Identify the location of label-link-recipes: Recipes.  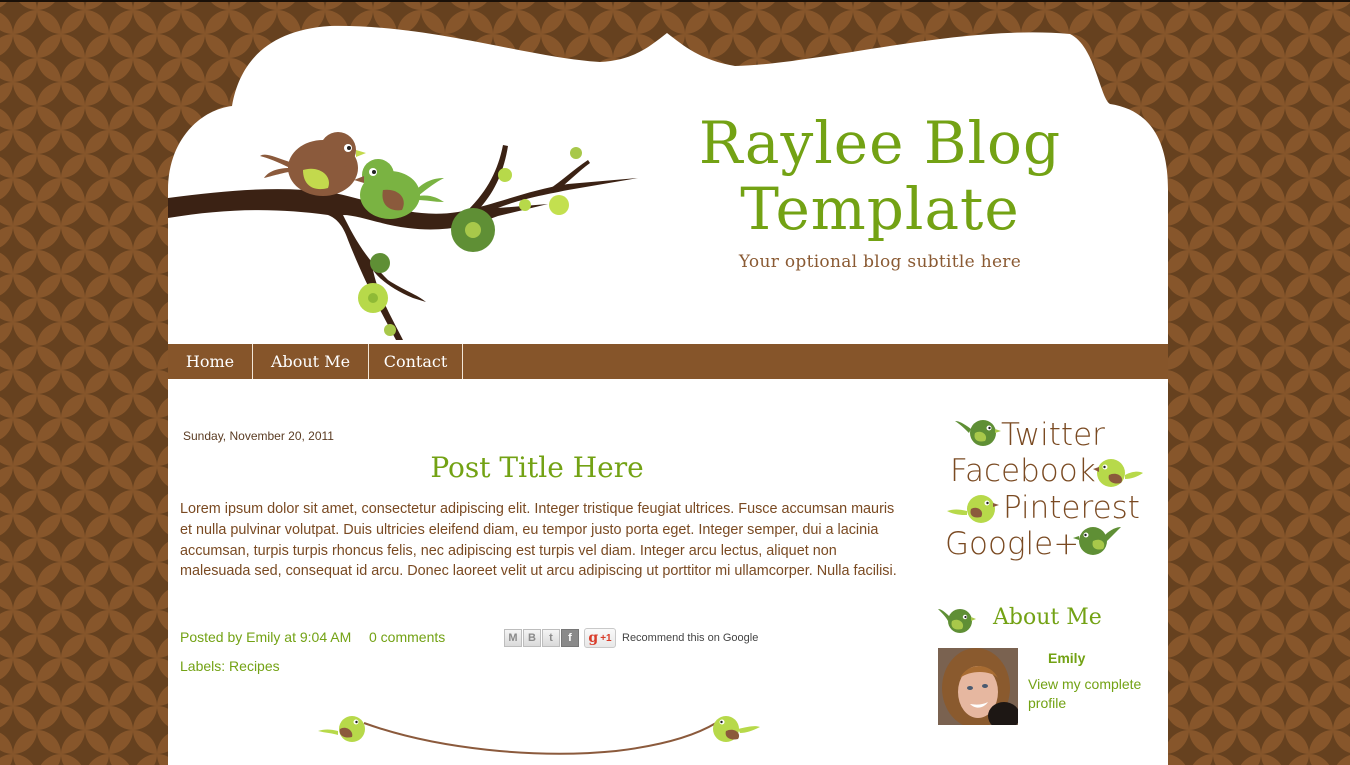
(254, 666).